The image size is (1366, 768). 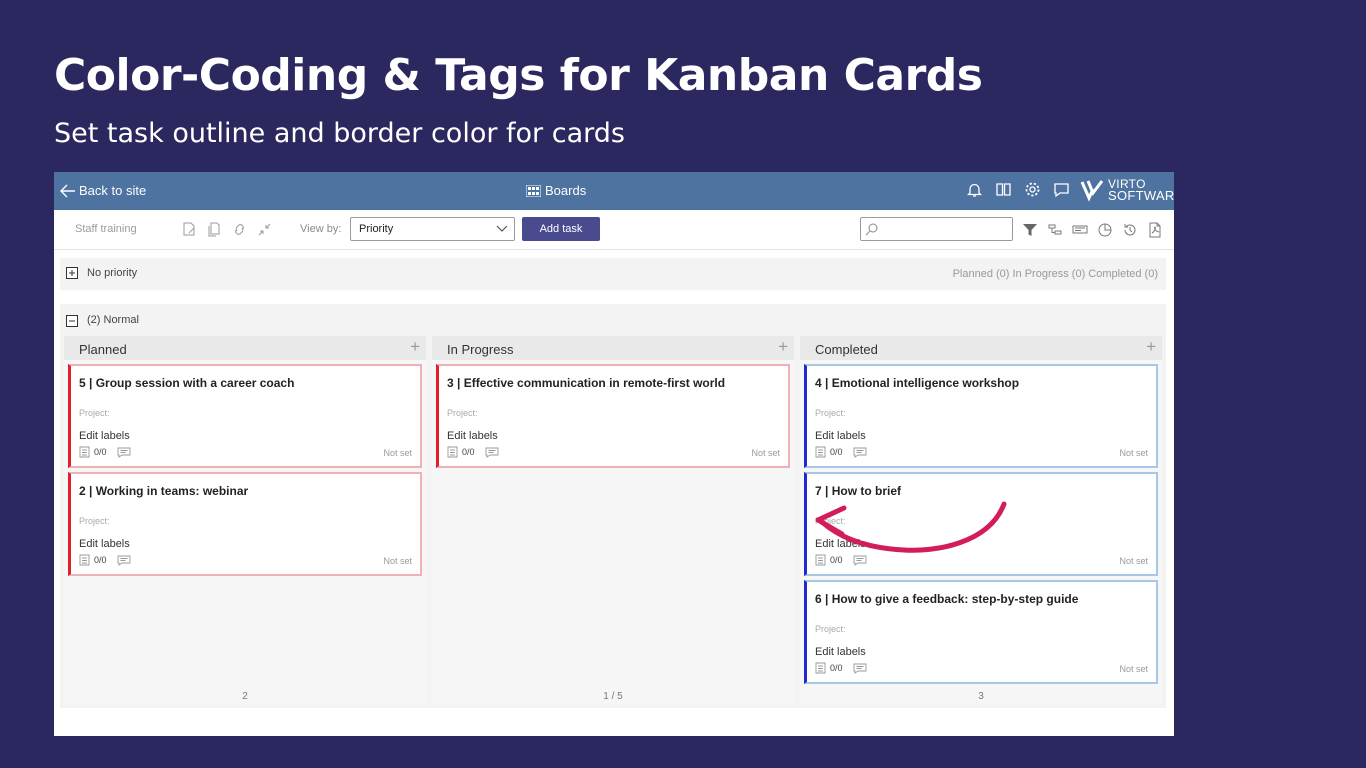 What do you see at coordinates (1032, 189) in the screenshot?
I see `gear-icon` at bounding box center [1032, 189].